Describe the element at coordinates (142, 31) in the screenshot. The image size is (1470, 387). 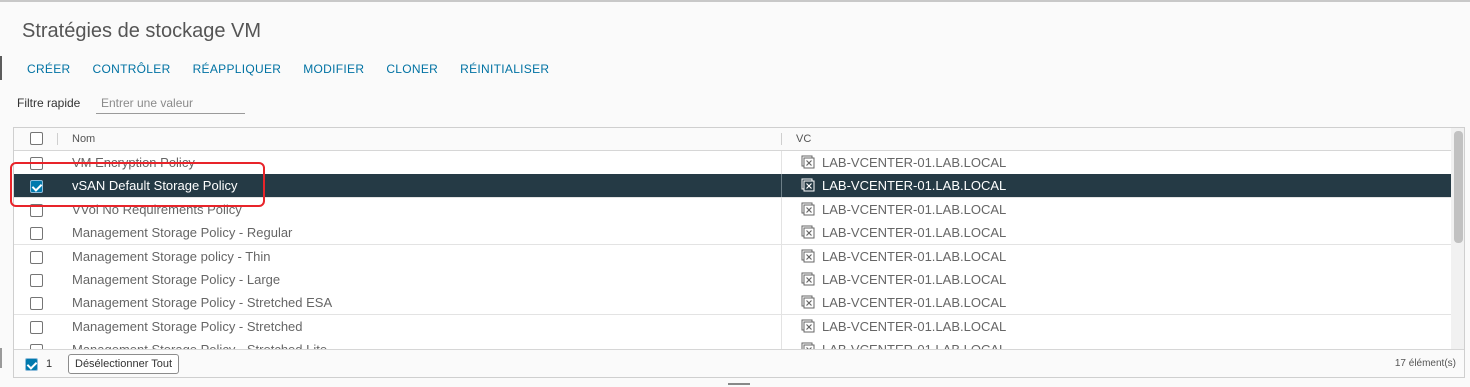
I see `page-title: Stratégies de stockage VM` at that location.